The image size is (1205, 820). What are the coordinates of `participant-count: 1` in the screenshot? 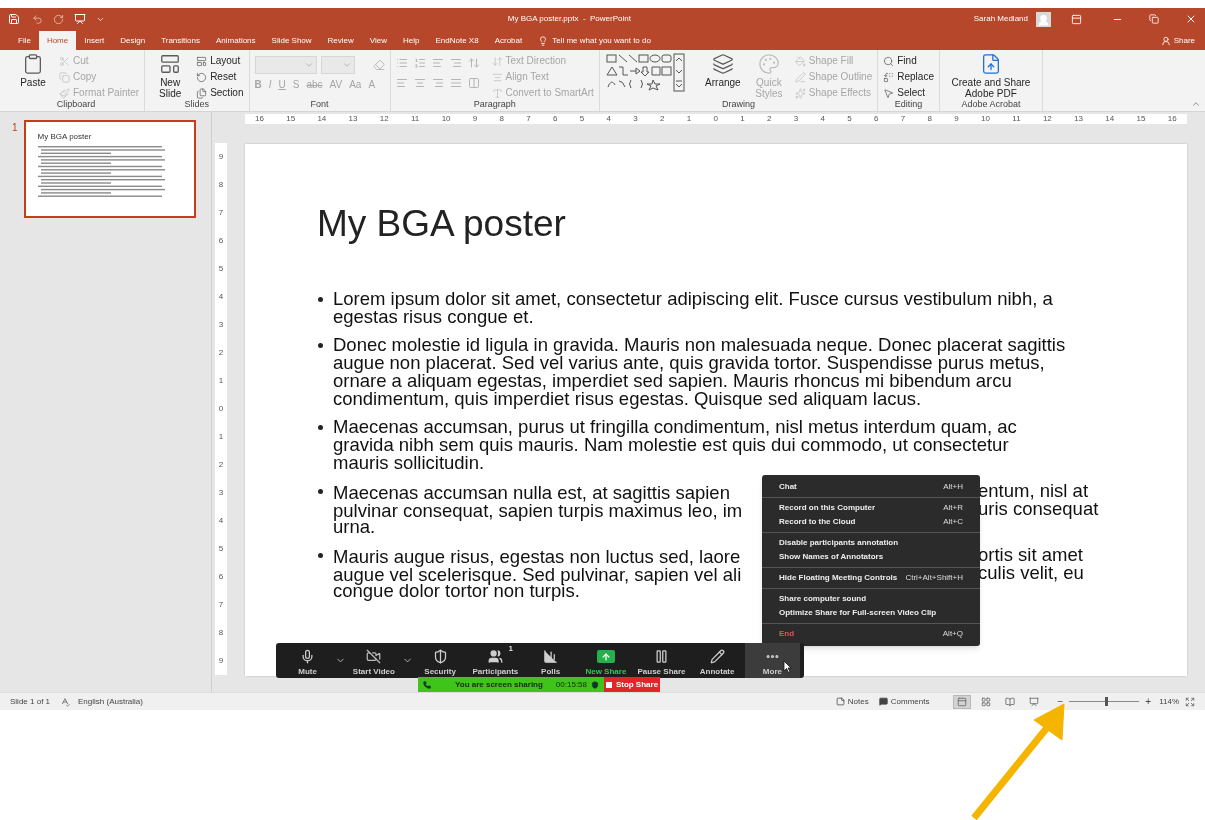 It's located at (510, 648).